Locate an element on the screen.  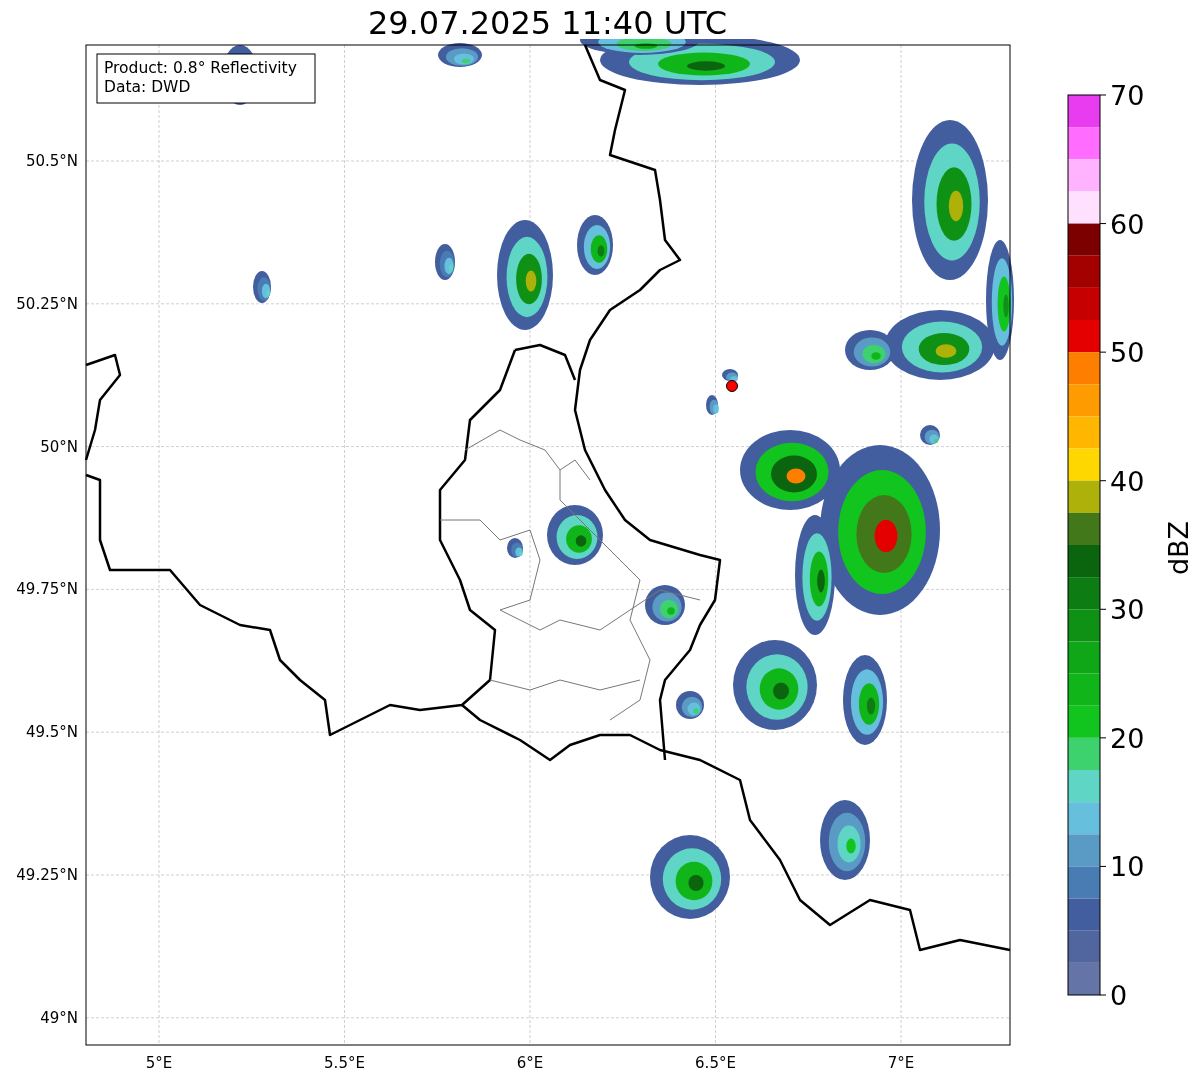
latitude-label: 50°N is located at coordinates (59, 446).